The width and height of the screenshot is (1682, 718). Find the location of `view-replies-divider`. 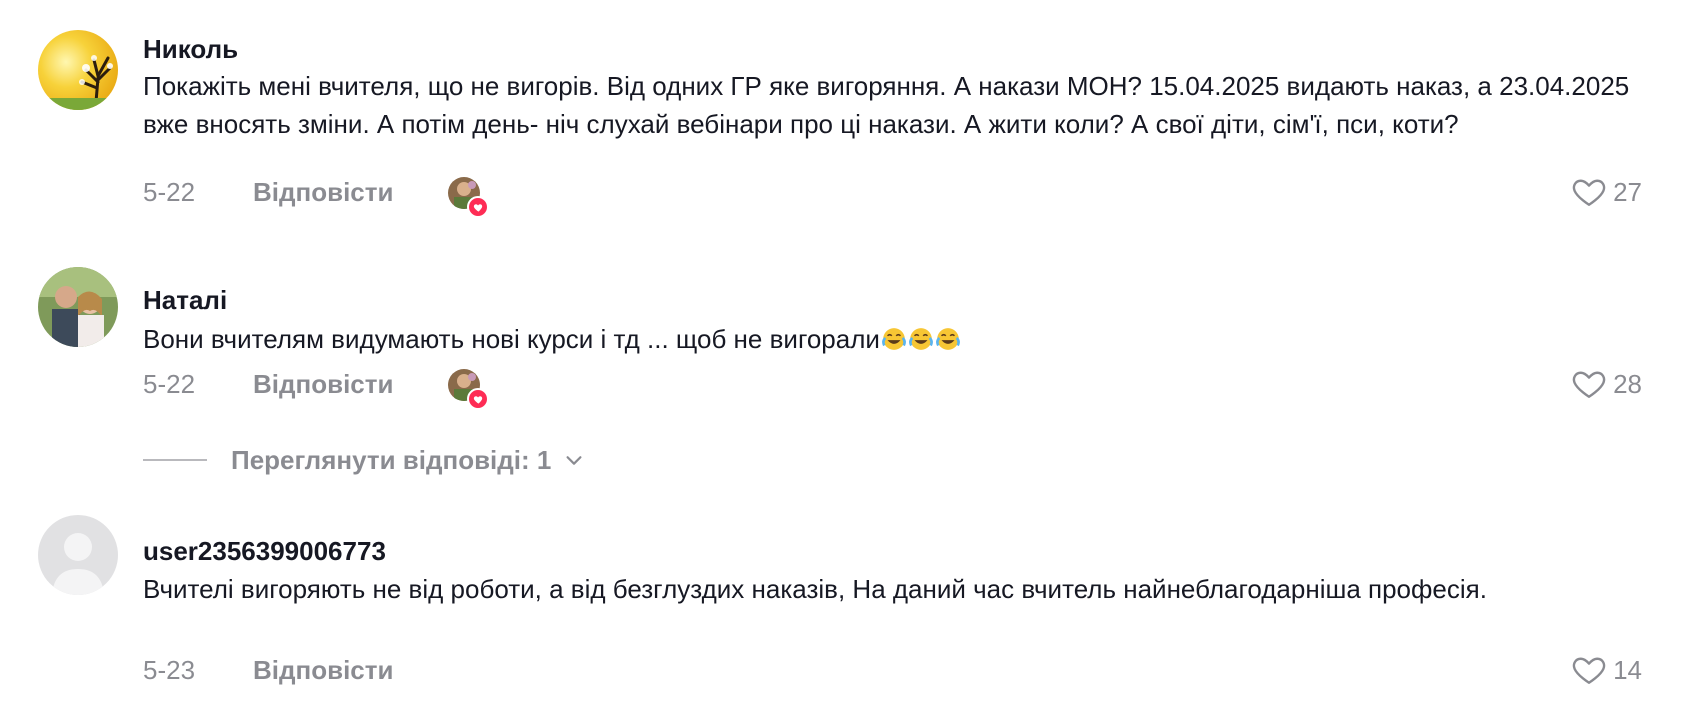

view-replies-divider is located at coordinates (175, 460).